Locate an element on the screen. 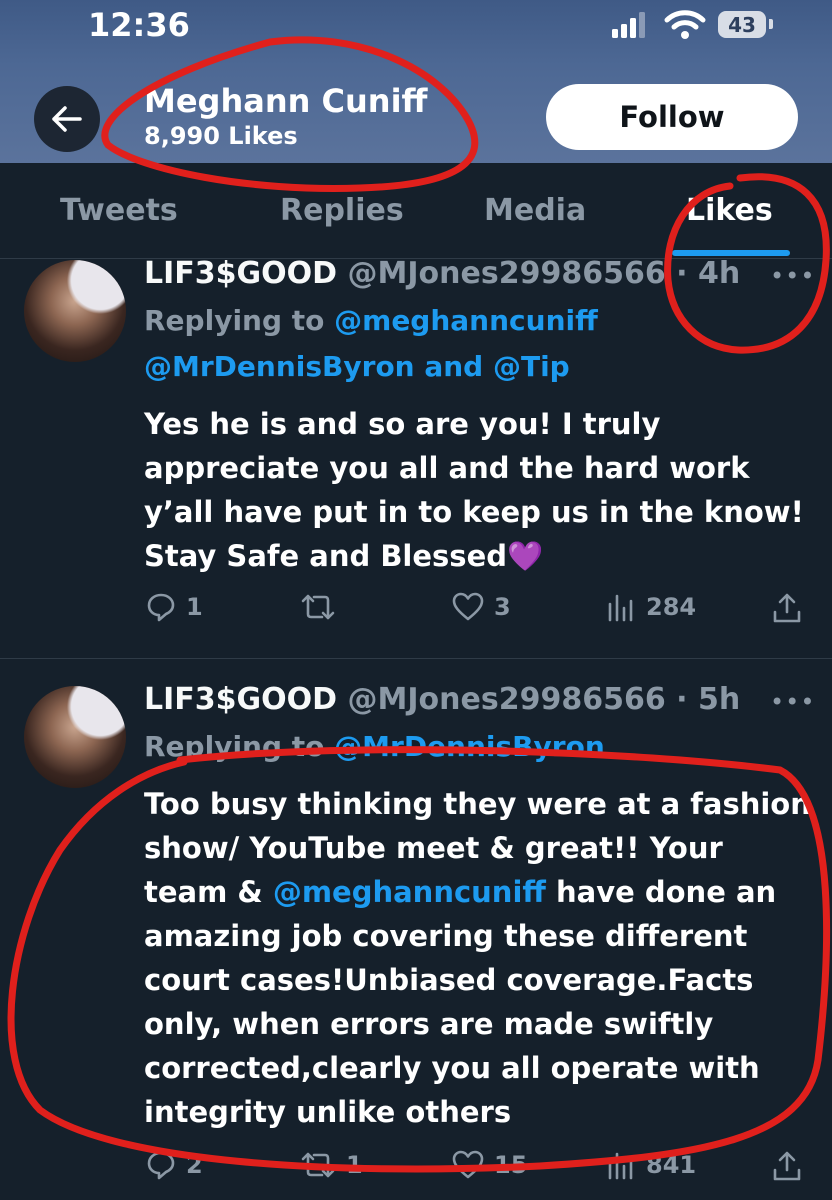 This screenshot has width=832, height=1200. like-count: 3 is located at coordinates (502, 607).